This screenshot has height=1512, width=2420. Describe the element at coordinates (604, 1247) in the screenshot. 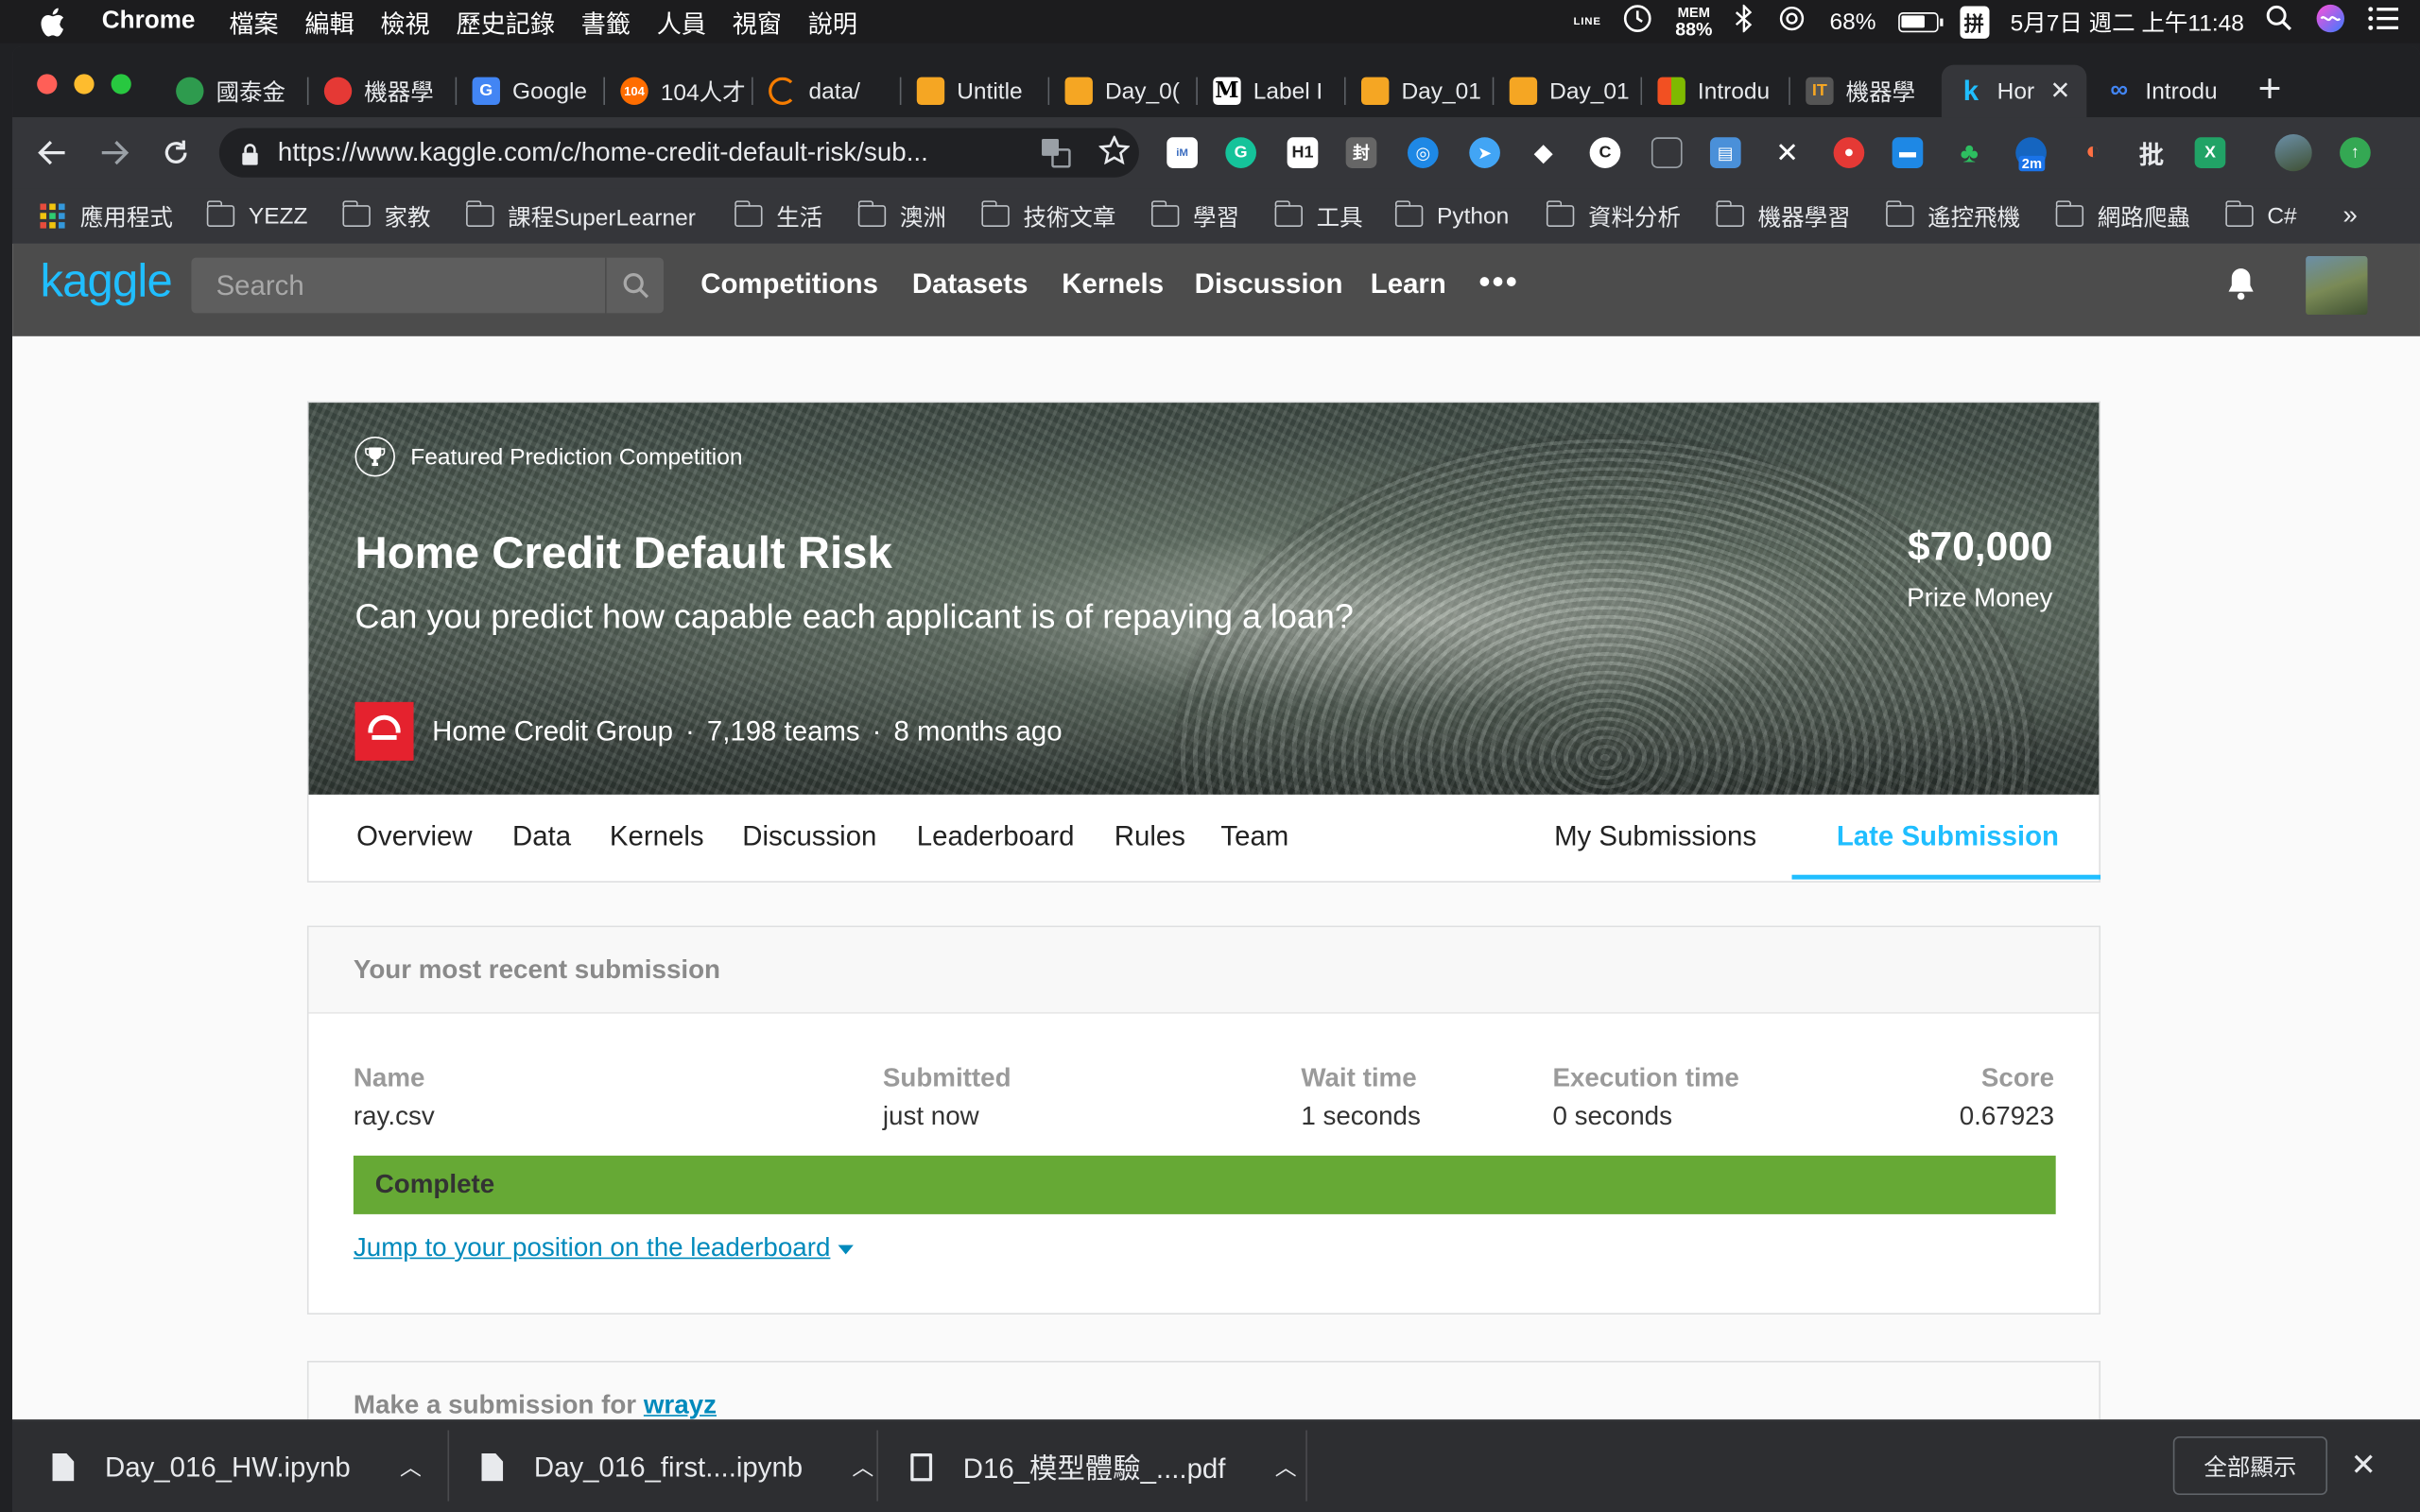

I see `jump-to-leaderboard-link: Jump to your position on the leaderboard` at that location.